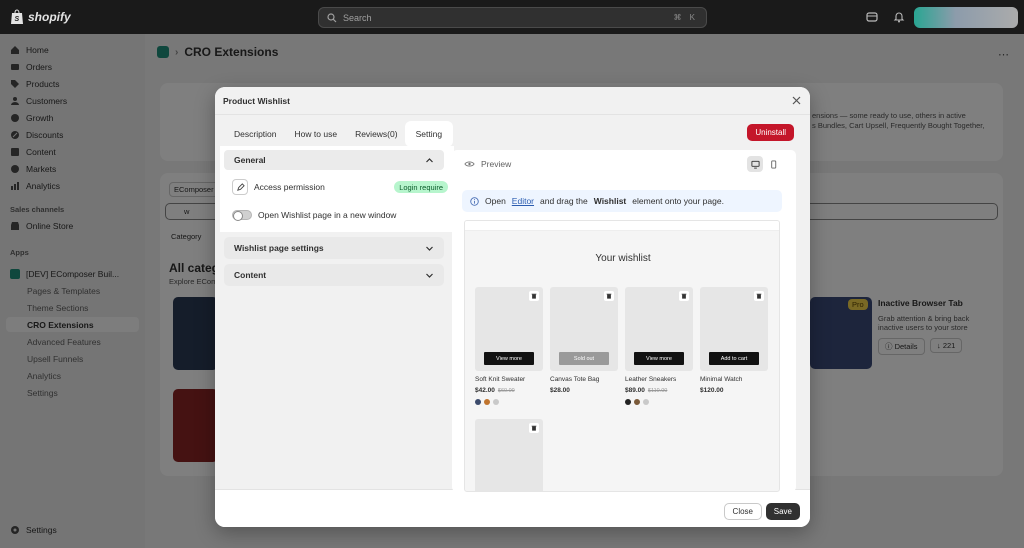 The image size is (1024, 548). I want to click on brand-name: shopify, so click(49, 17).